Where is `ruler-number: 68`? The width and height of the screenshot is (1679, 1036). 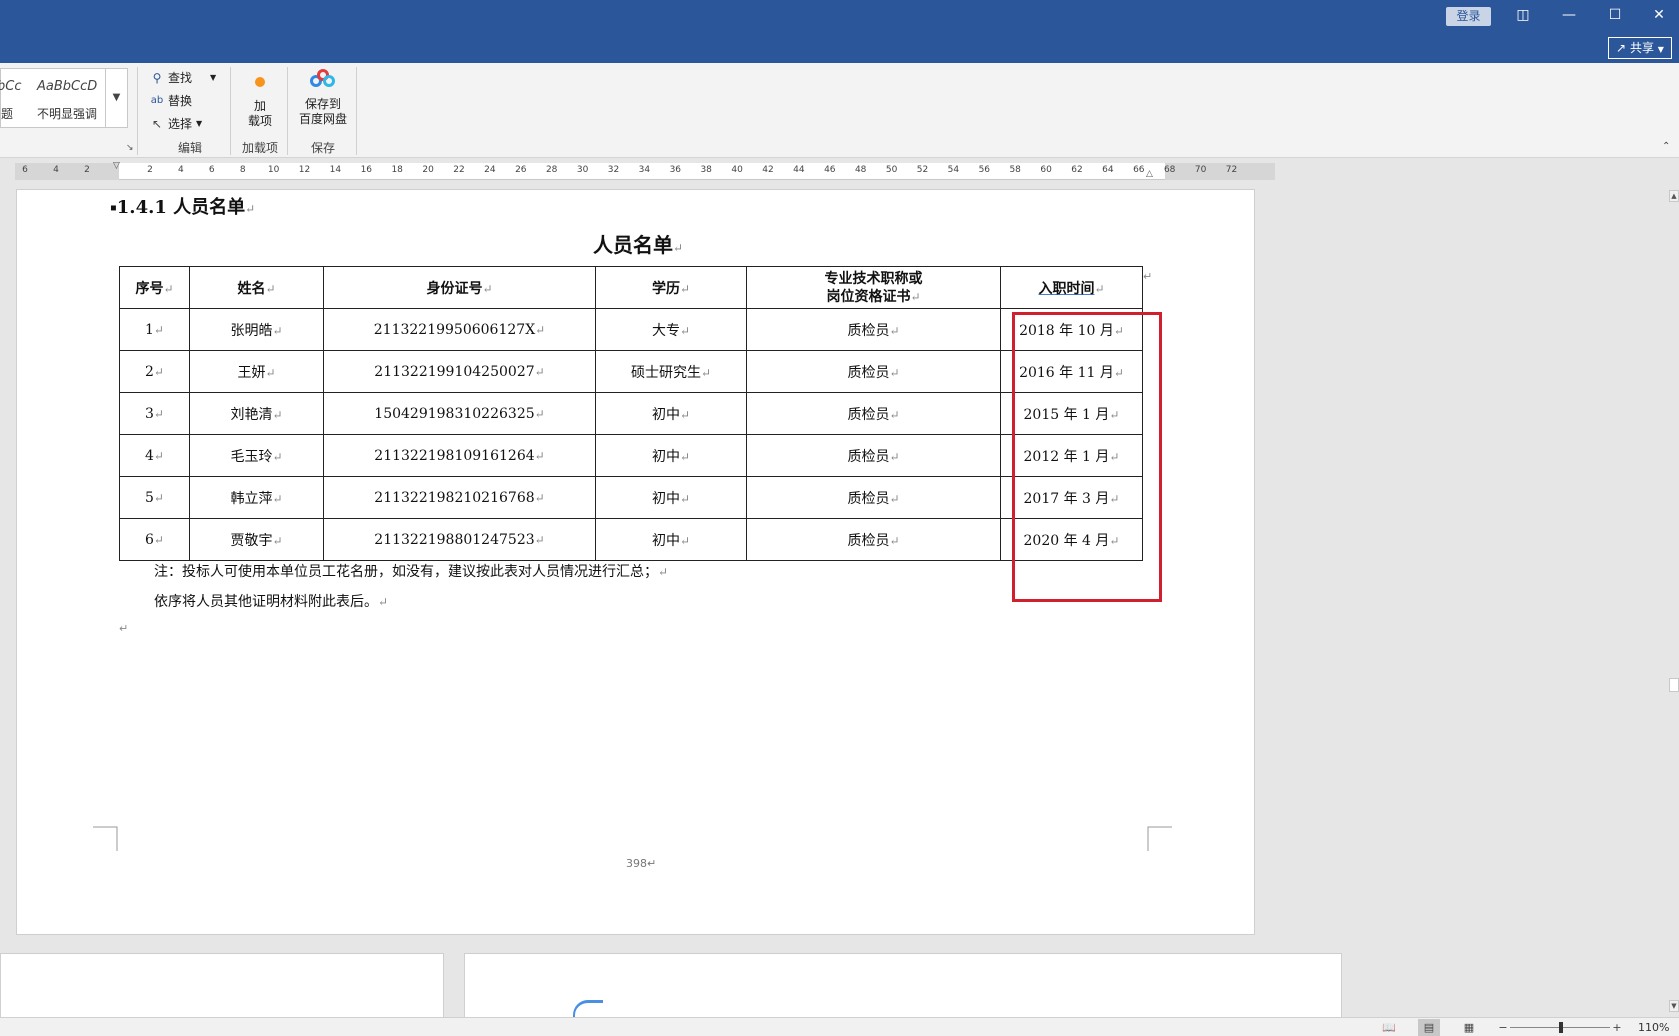 ruler-number: 68 is located at coordinates (1169, 170).